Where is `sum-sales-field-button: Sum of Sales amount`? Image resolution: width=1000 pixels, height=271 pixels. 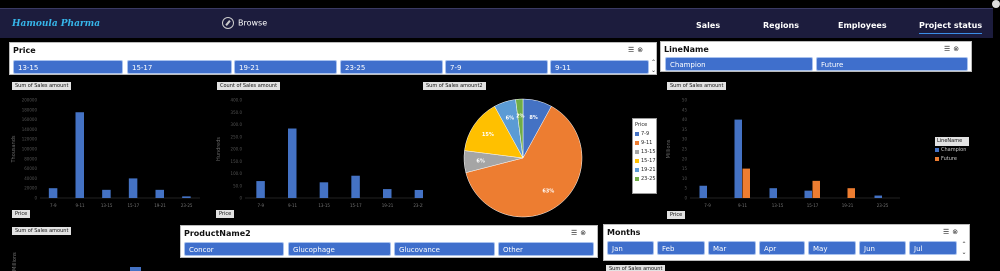
sum-sales-field-button: Sum of Sales amount is located at coordinates (42, 86).